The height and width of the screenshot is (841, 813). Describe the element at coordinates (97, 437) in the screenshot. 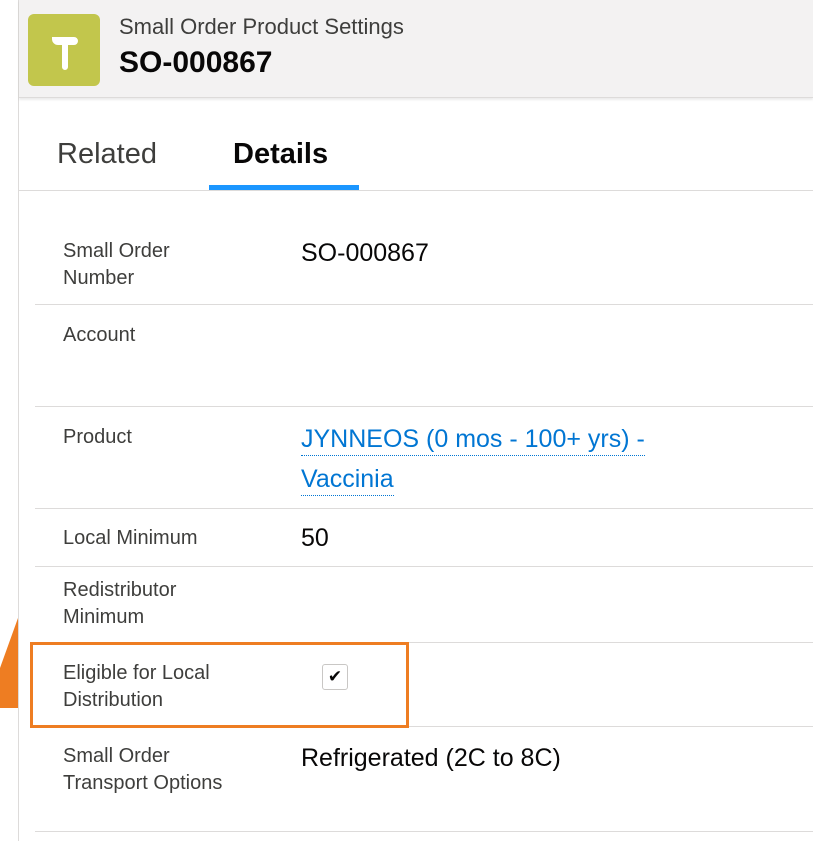

I see `field-label: Product` at that location.